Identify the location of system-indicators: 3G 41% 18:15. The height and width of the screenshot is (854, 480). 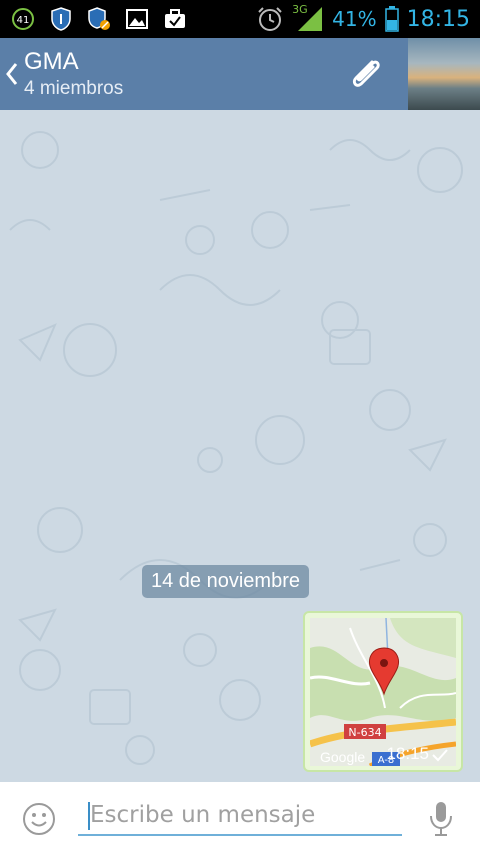
(363, 18).